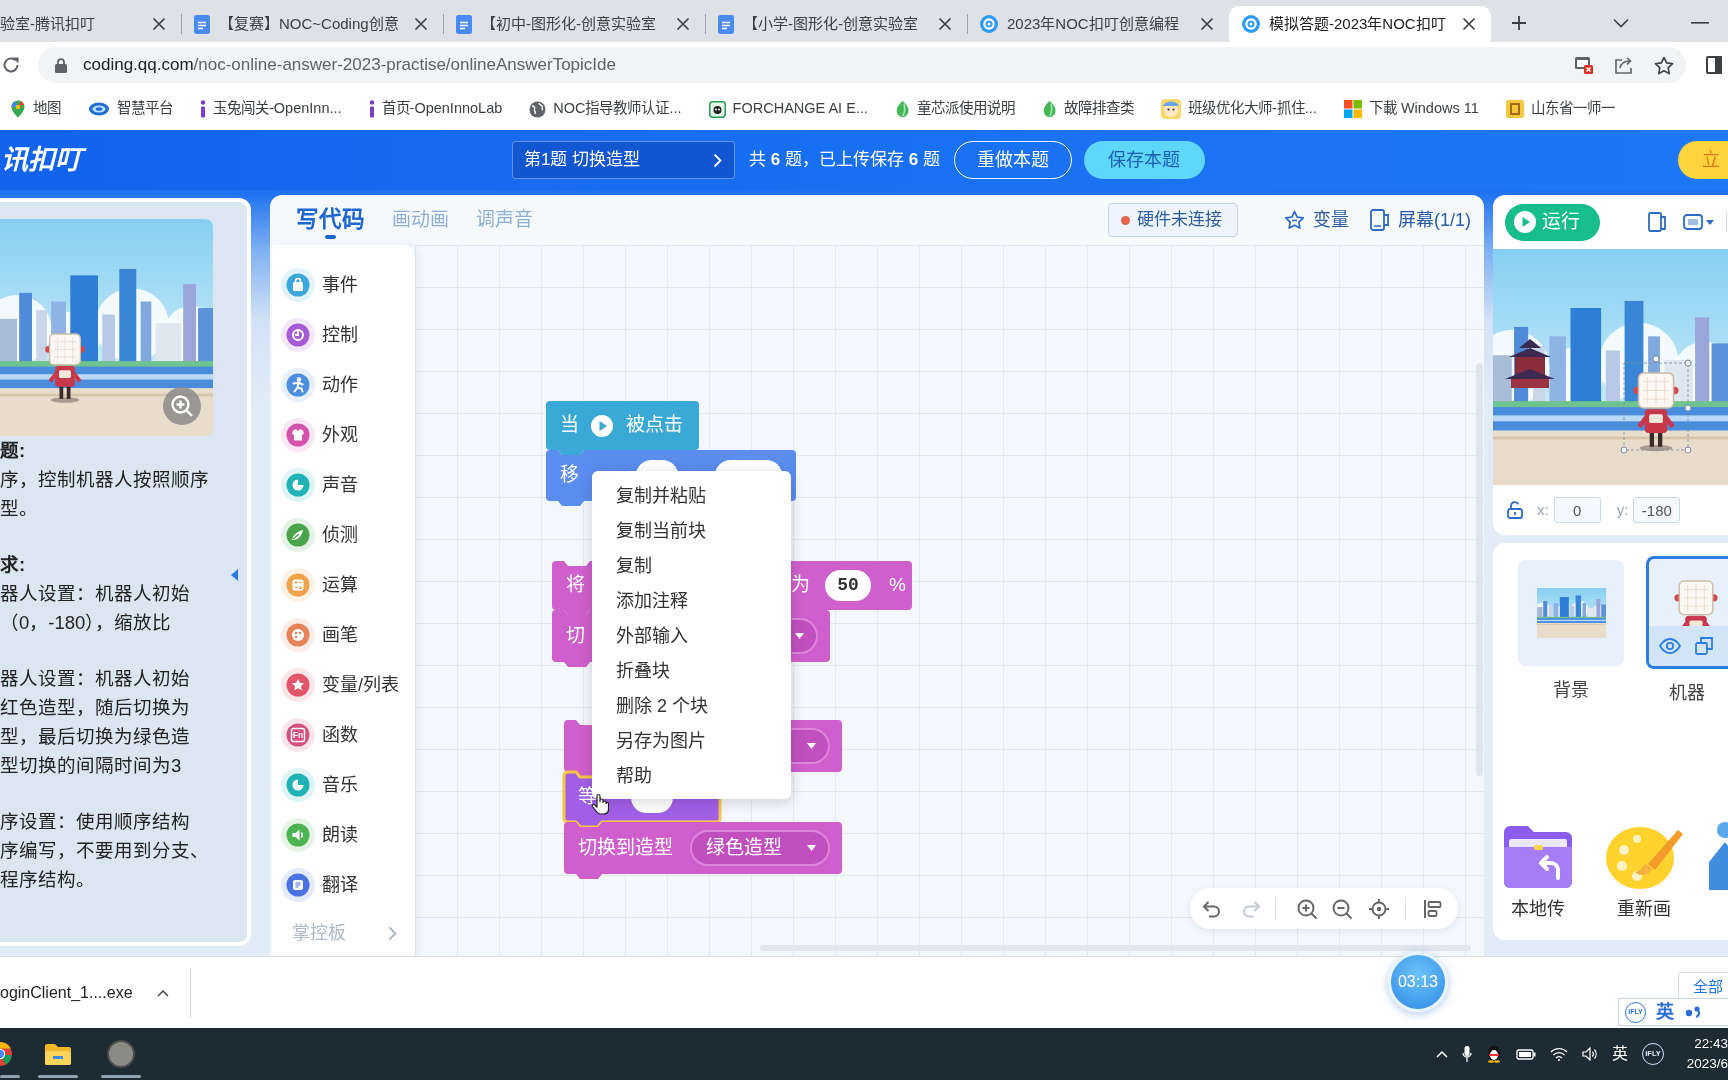 This screenshot has width=1728, height=1080. Describe the element at coordinates (623, 160) in the screenshot. I see `question-picker: 第1题 切换造型` at that location.